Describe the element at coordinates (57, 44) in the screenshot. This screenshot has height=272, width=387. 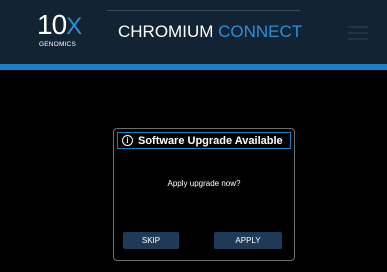
I see `logo-subtext: GENOMICS` at that location.